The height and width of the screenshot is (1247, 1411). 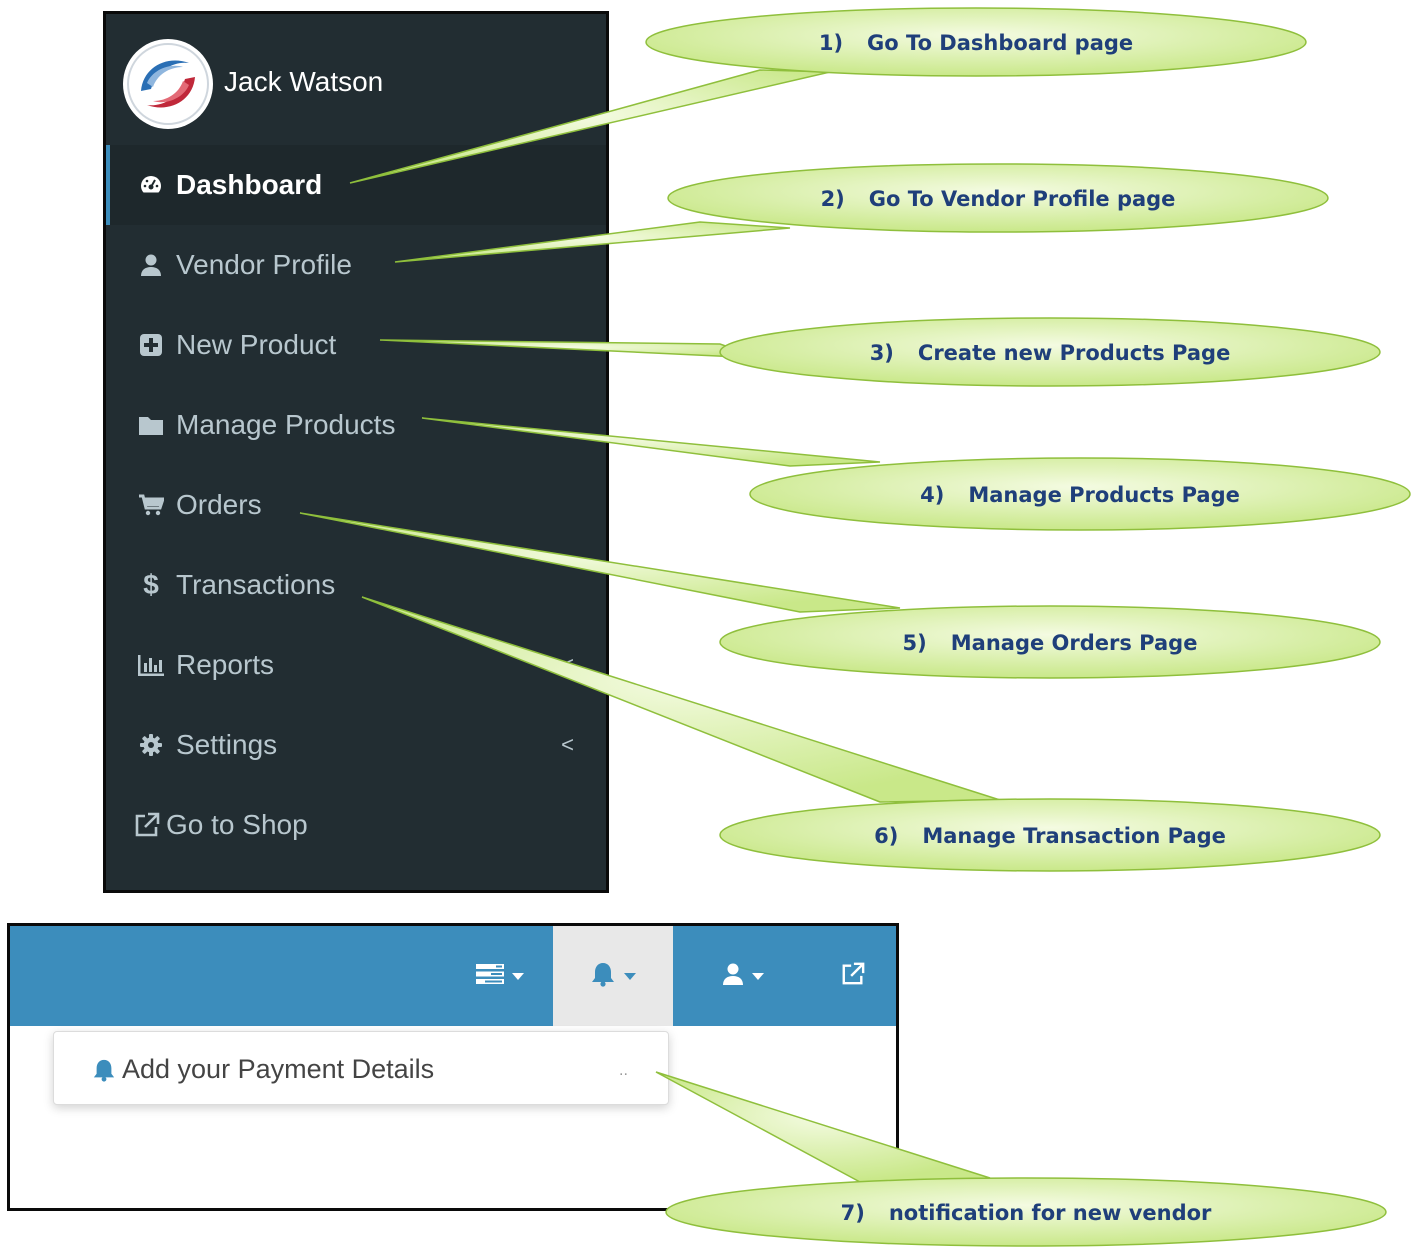 I want to click on sidebar-item-label: Vendor Profile, so click(x=264, y=264).